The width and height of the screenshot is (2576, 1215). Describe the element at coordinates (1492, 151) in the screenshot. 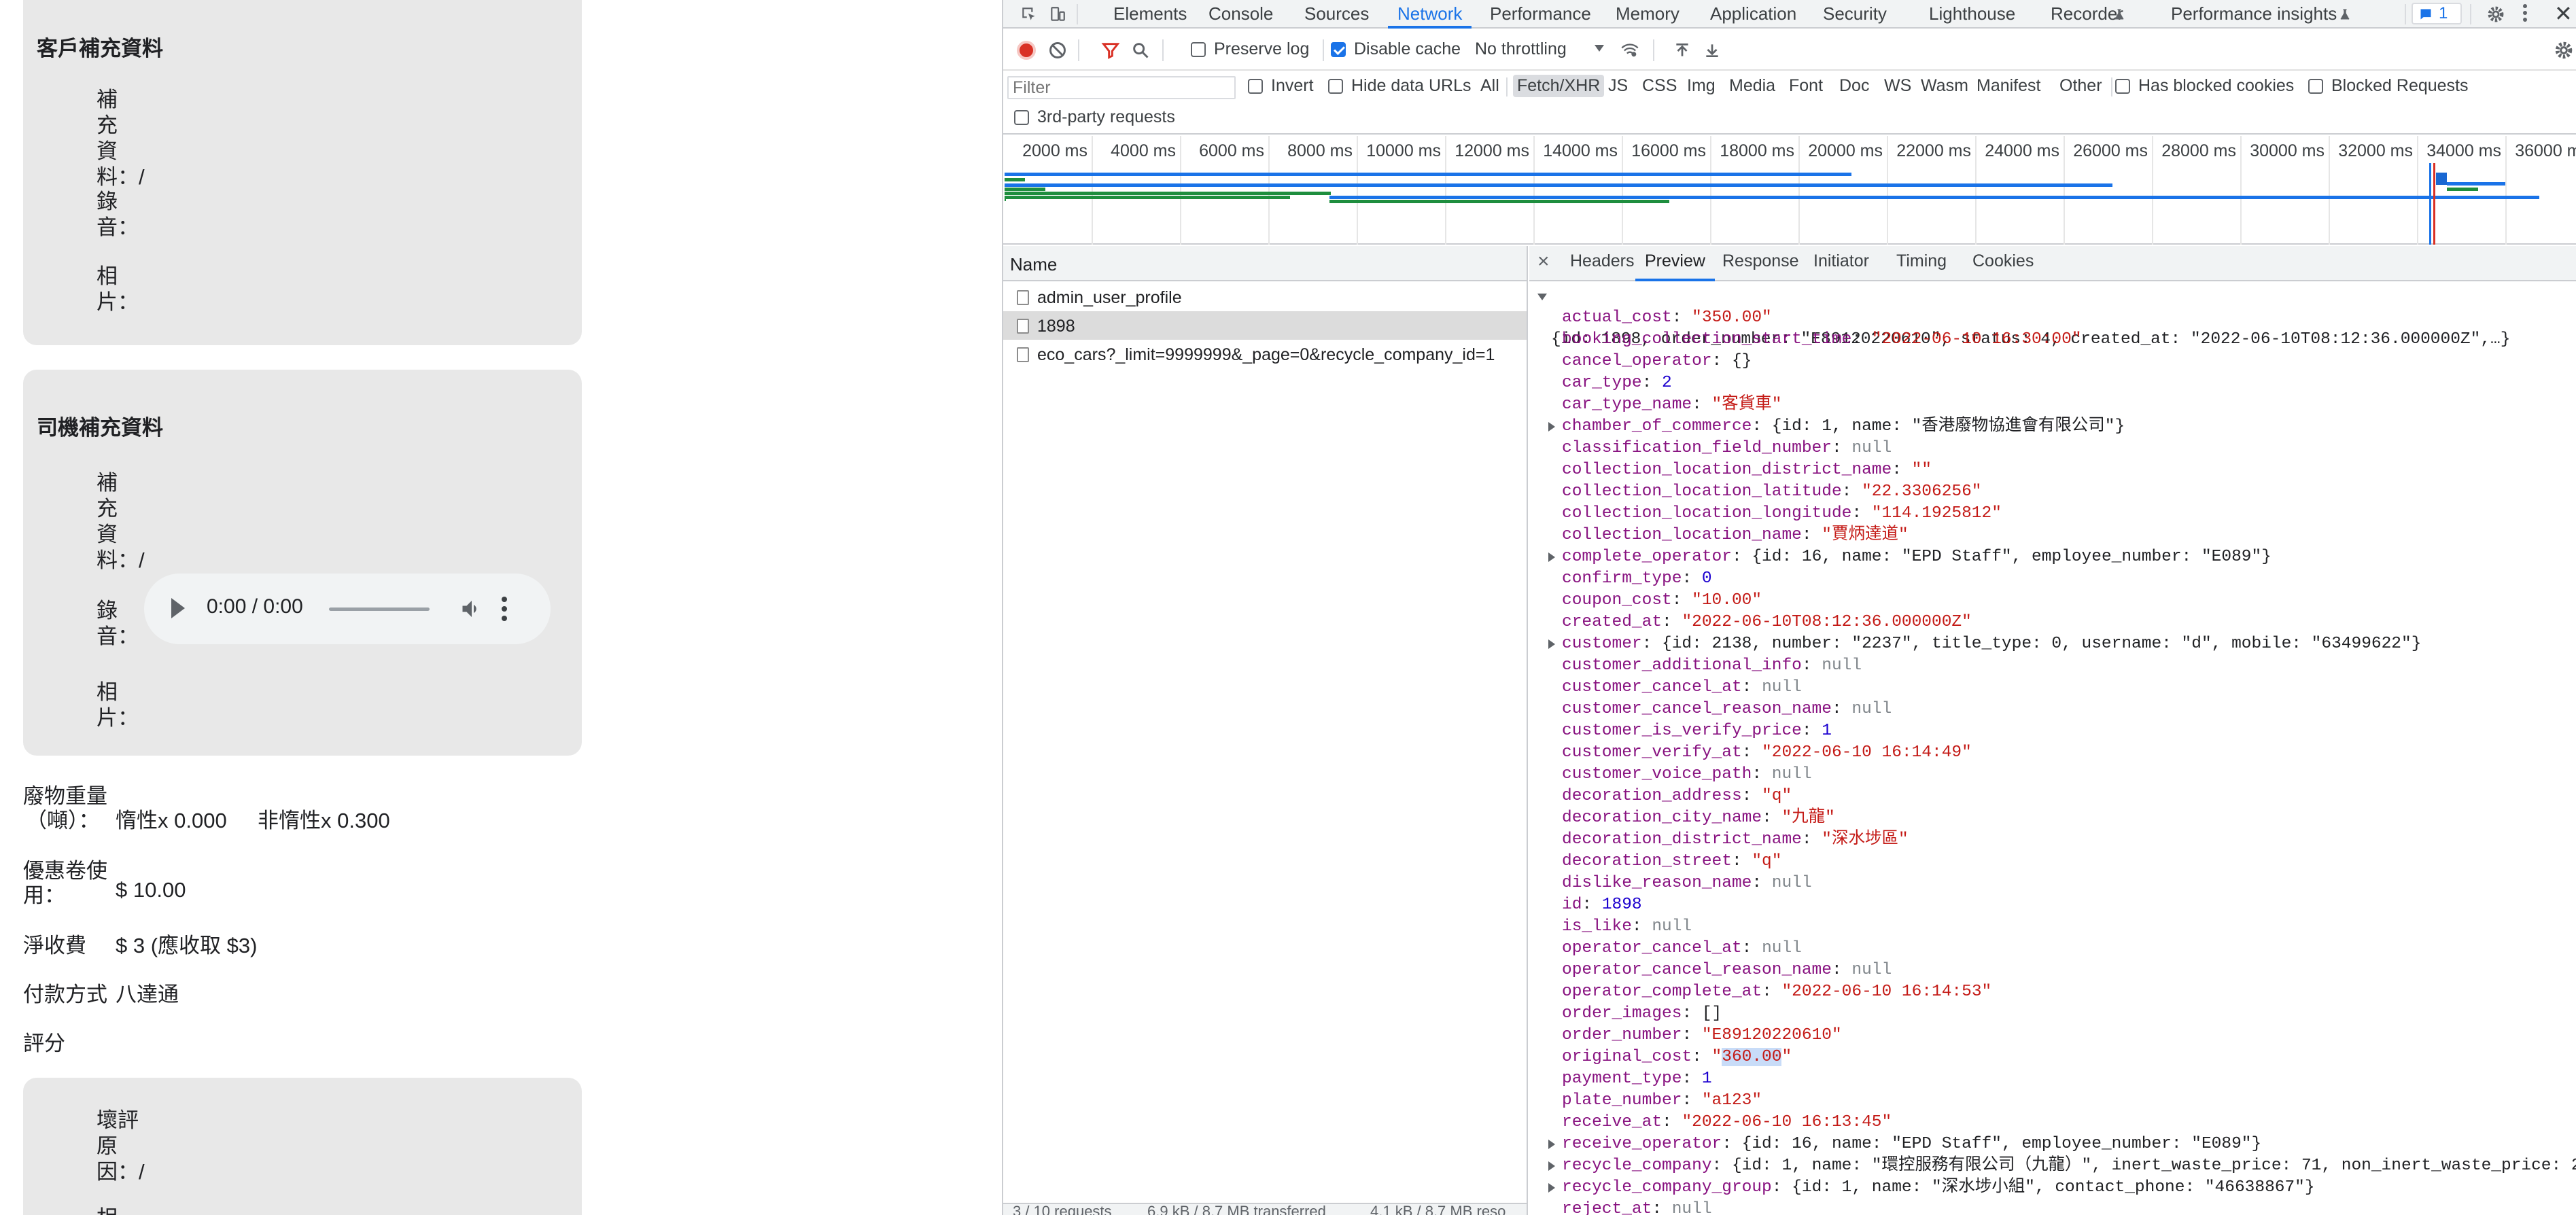

I see `timeline-tick-label: 12000 ms` at that location.